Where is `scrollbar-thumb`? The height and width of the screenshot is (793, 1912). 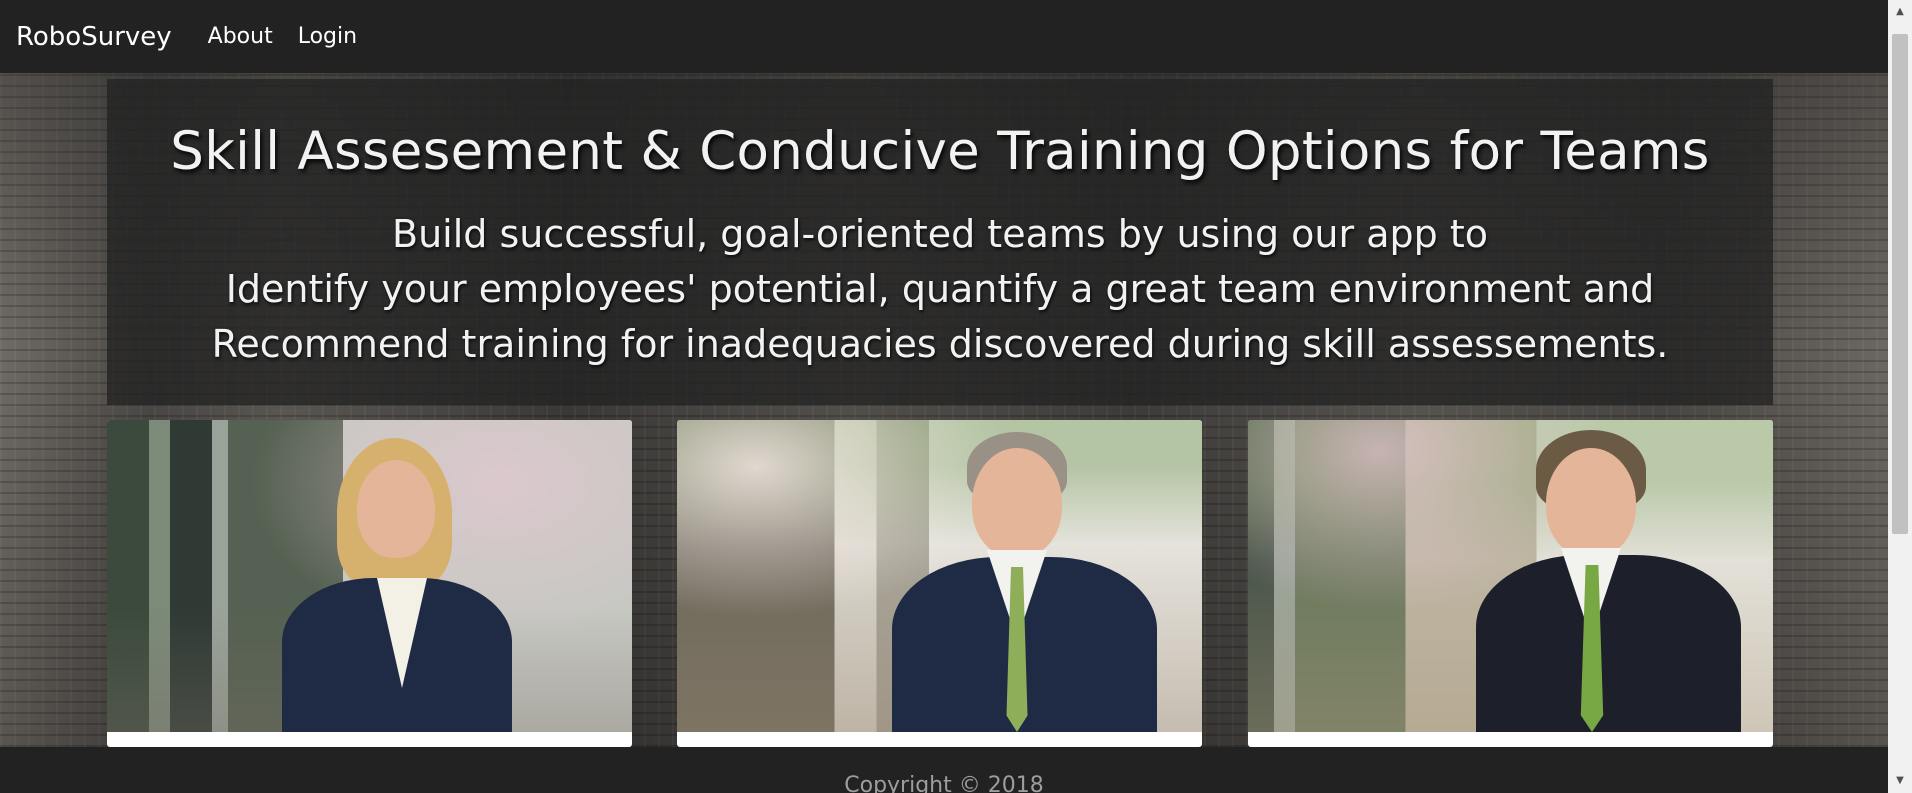 scrollbar-thumb is located at coordinates (1900, 284).